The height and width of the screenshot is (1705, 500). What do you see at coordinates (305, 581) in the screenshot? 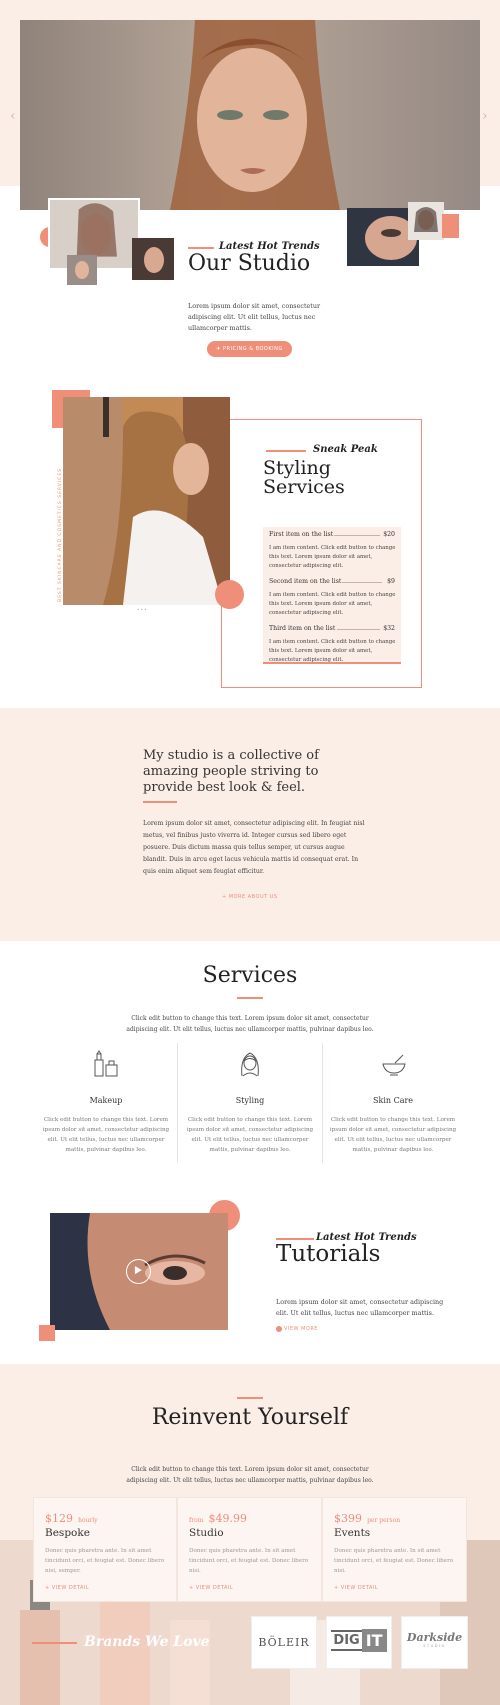
I see `menu-item-title: Second item on the list` at bounding box center [305, 581].